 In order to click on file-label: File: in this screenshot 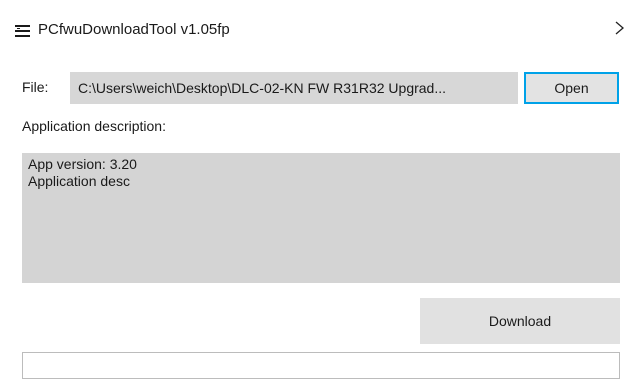, I will do `click(35, 87)`.